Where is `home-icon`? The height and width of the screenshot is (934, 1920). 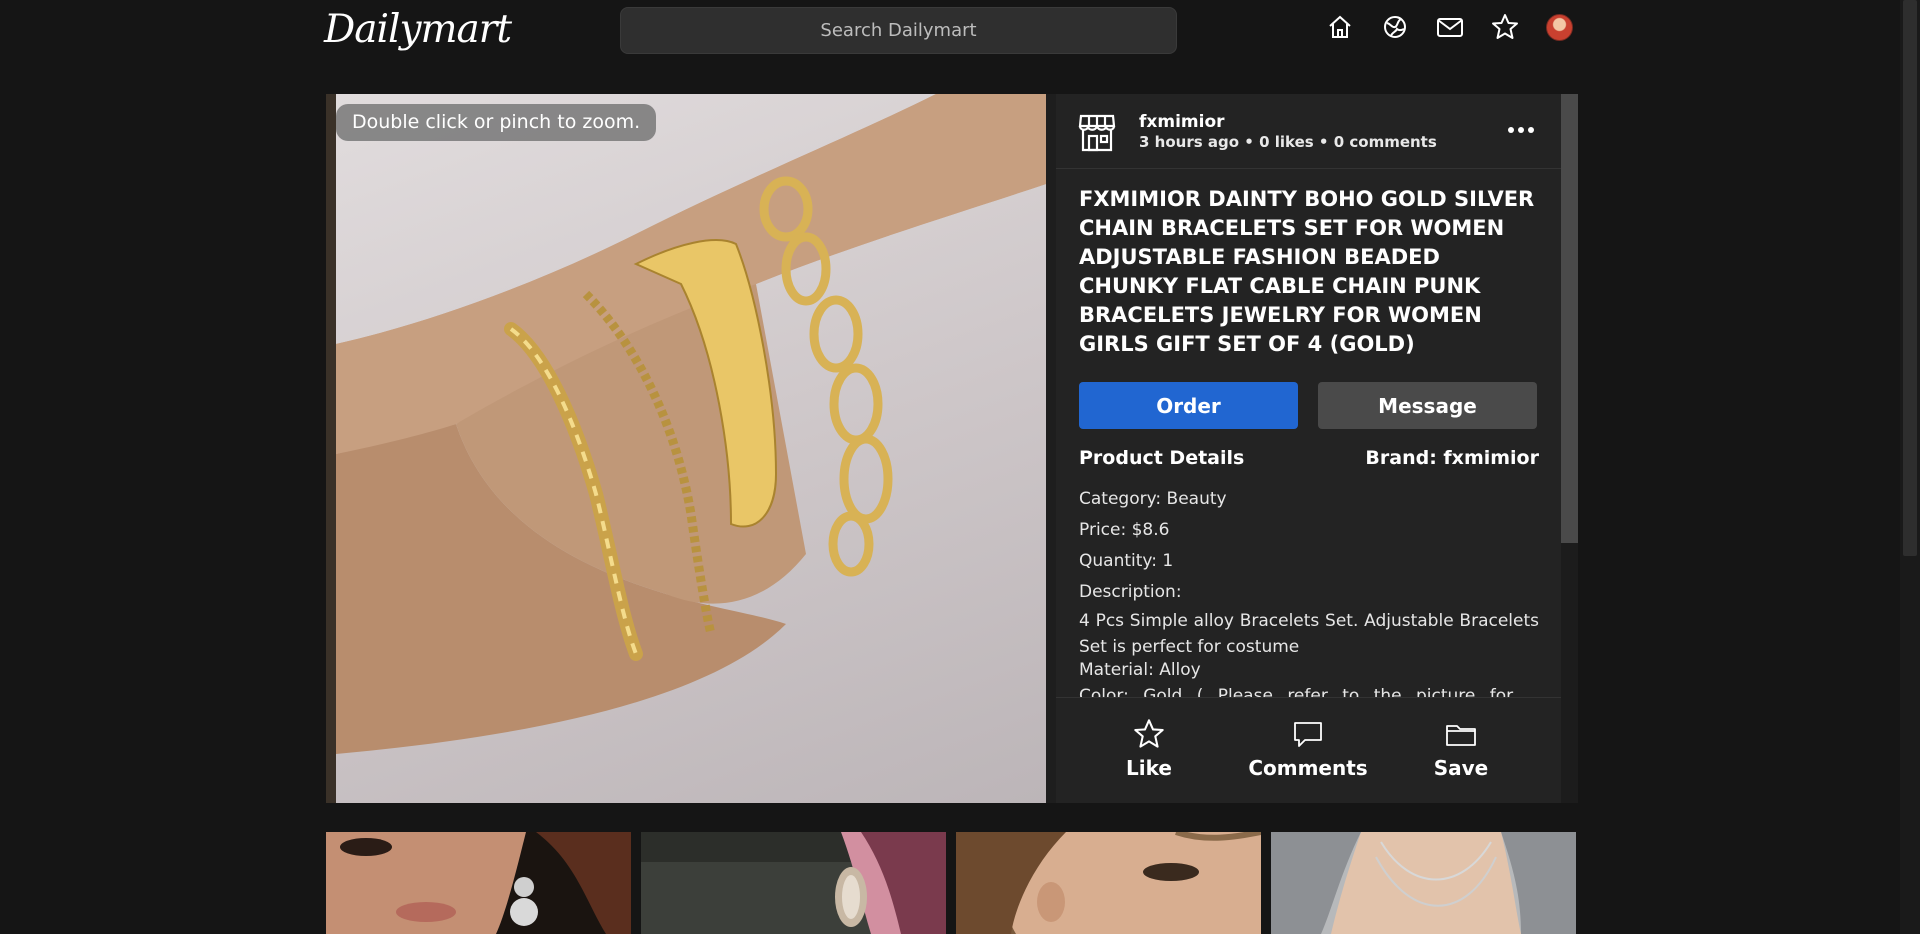 home-icon is located at coordinates (1340, 27).